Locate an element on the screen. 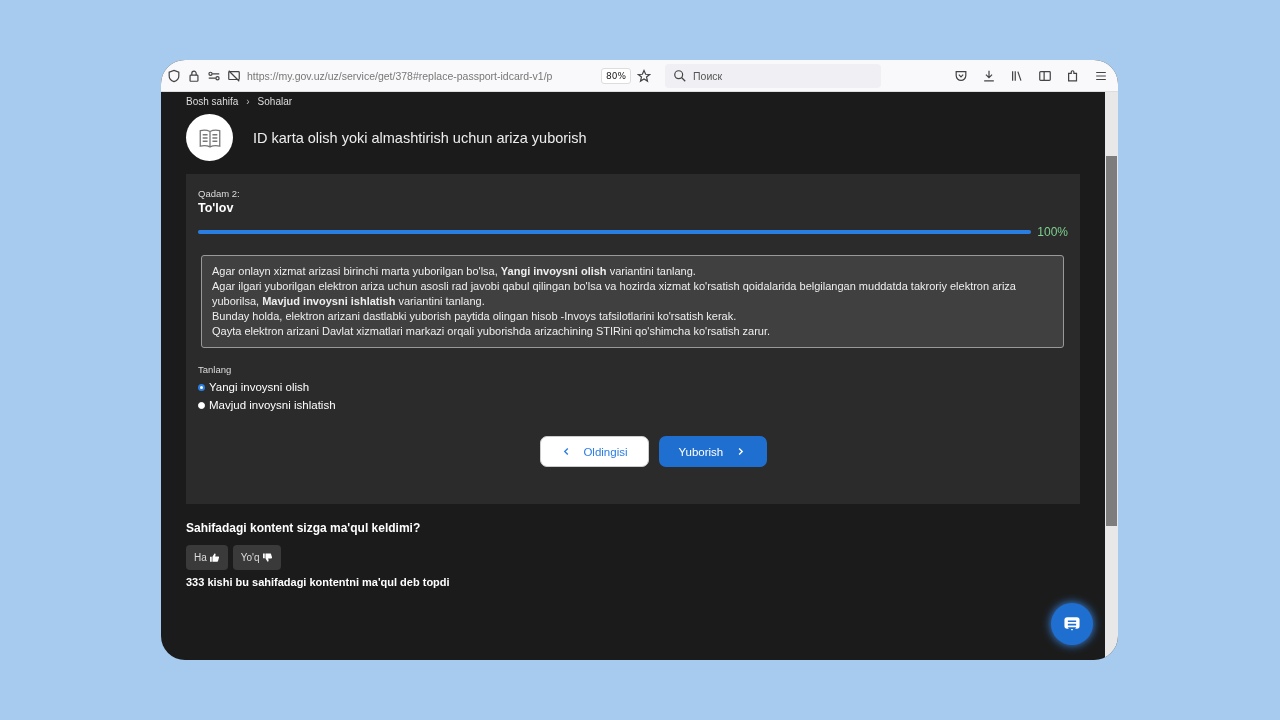  download-icon is located at coordinates (989, 75).